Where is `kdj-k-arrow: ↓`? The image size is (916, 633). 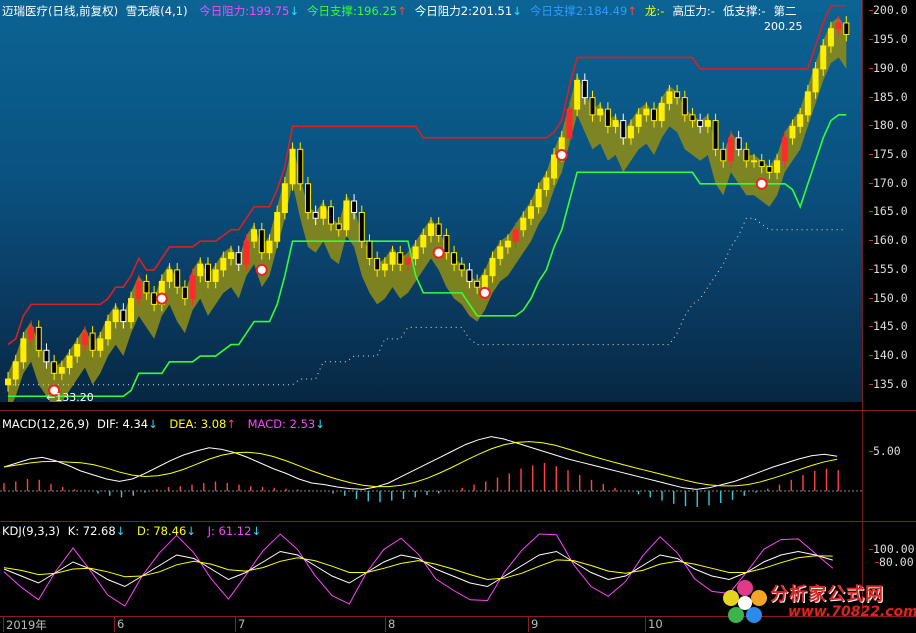 kdj-k-arrow: ↓ is located at coordinates (120, 531).